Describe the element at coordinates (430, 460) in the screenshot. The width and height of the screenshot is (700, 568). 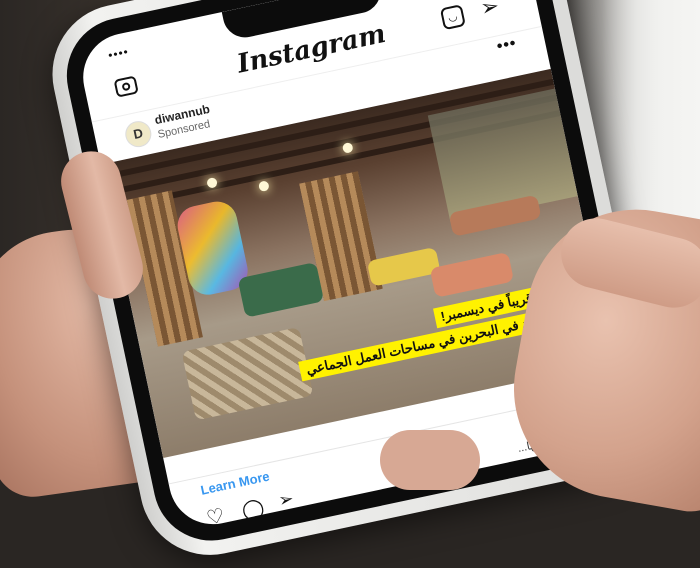
I see `right-thumb` at that location.